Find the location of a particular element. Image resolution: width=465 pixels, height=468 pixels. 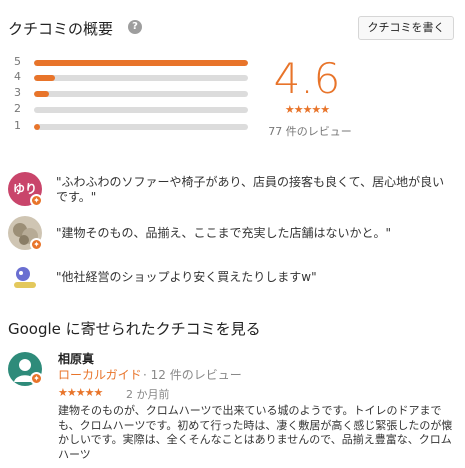

reviewer-review-count: · 12 件のレビュー is located at coordinates (192, 375).